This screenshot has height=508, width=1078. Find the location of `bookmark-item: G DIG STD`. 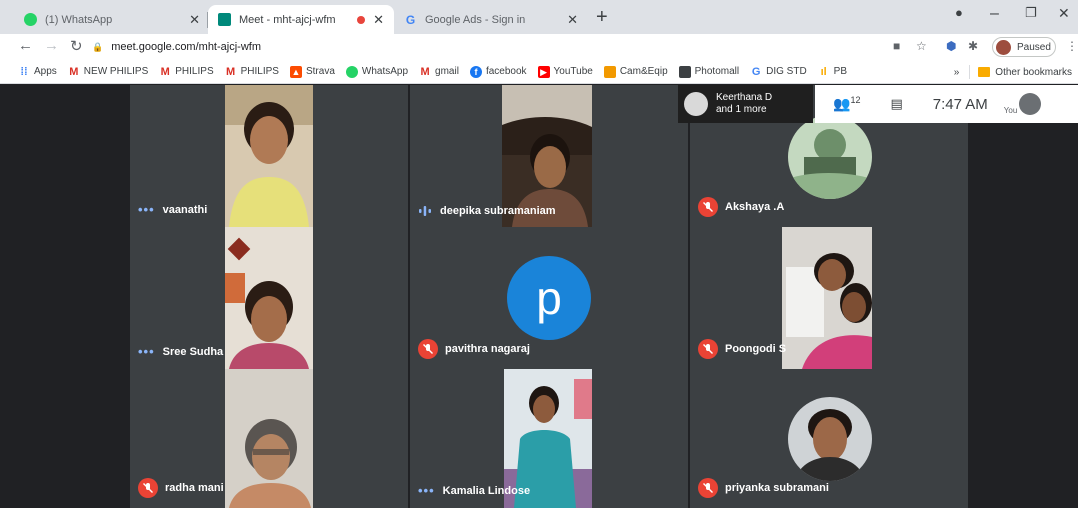

bookmark-item: G DIG STD is located at coordinates (778, 72).